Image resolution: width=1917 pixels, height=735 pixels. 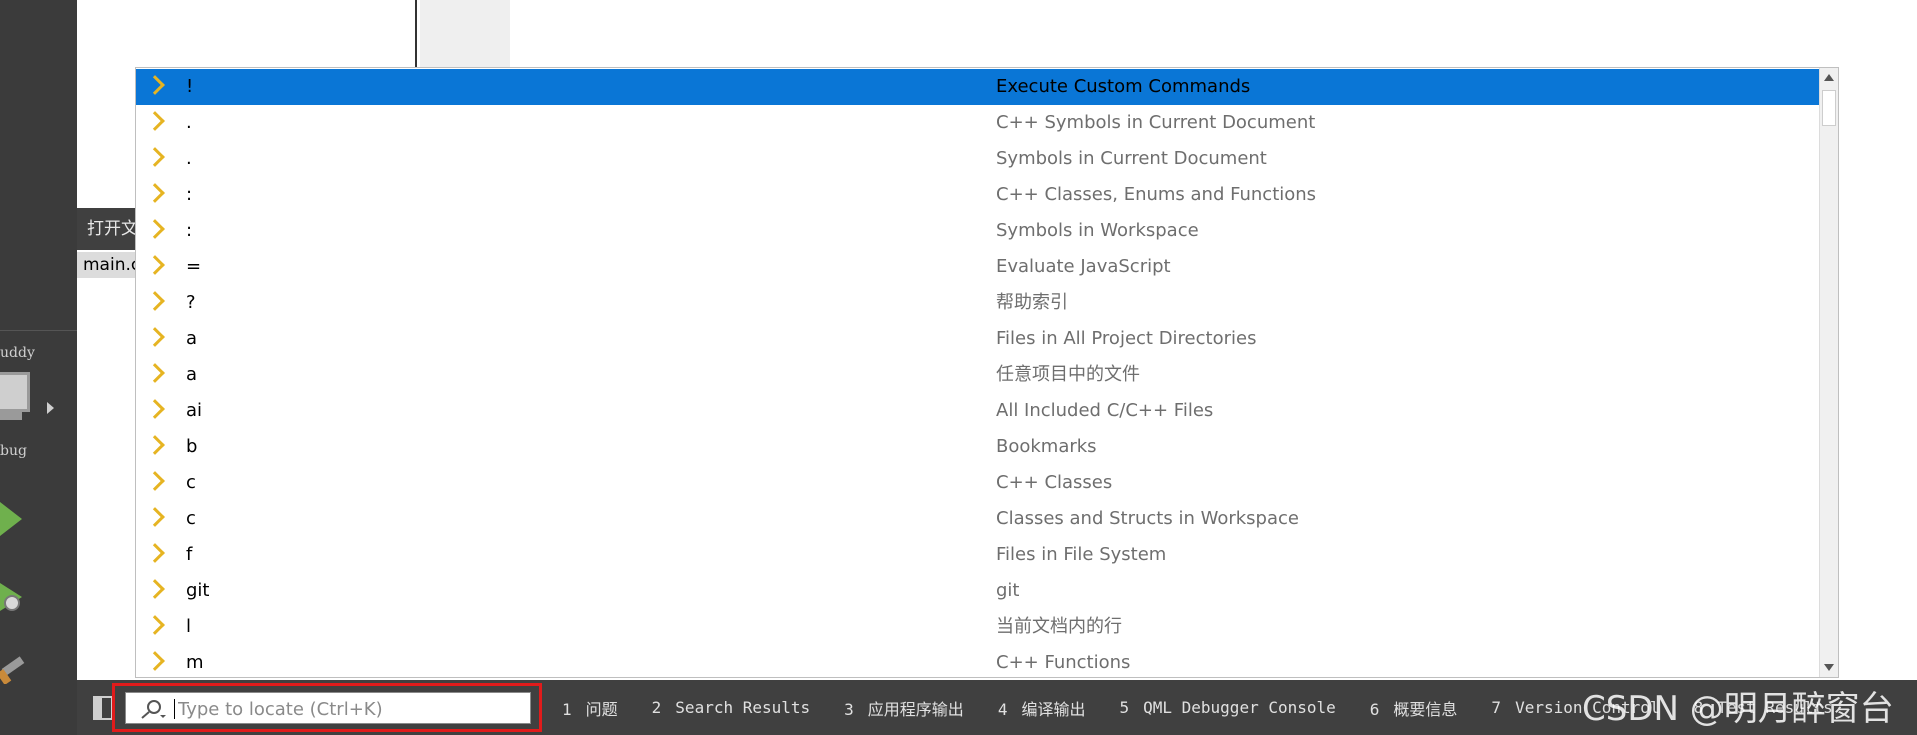 What do you see at coordinates (977, 483) in the screenshot?
I see `locator-row: c C++ Classes` at bounding box center [977, 483].